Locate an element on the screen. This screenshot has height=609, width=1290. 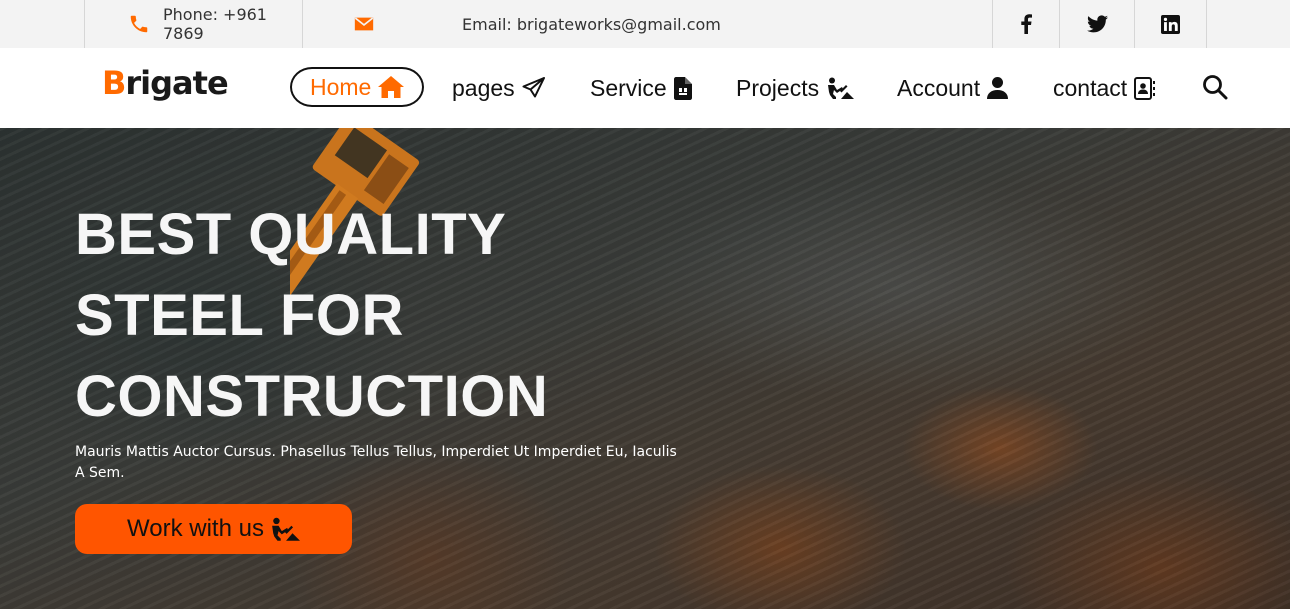
paper-plane-icon is located at coordinates (533, 87).